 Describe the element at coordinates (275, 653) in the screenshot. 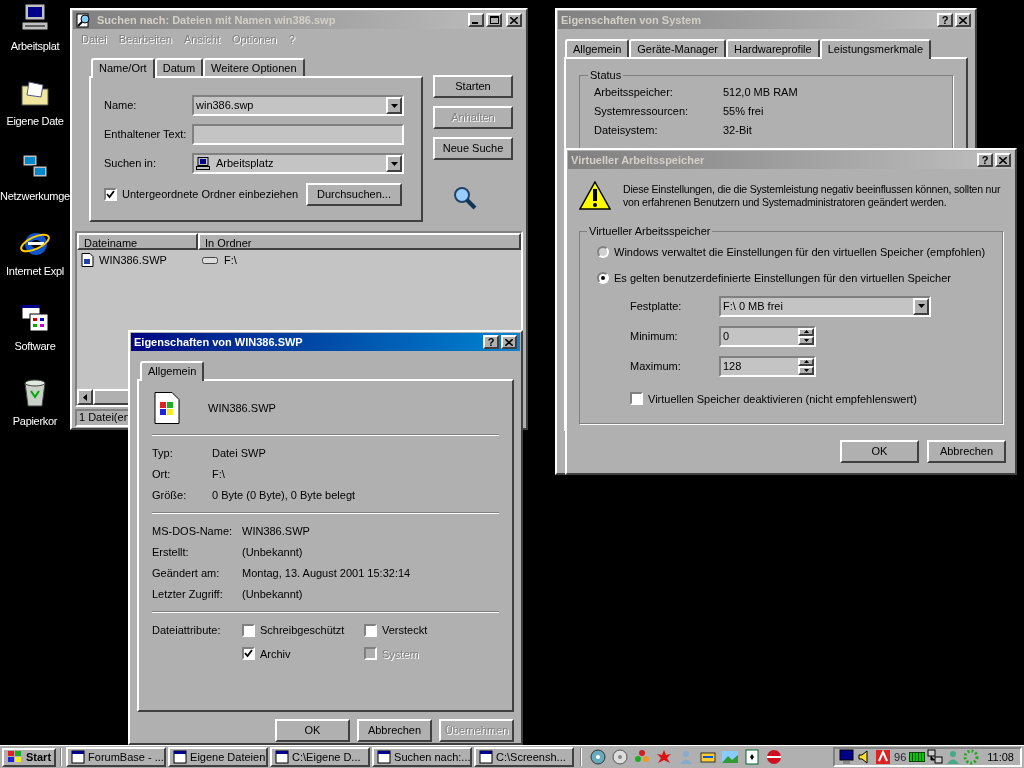

I see `checkbox-label: Archiv` at that location.